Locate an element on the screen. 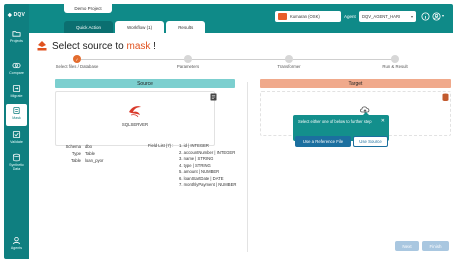 The width and height of the screenshot is (457, 263). title-prefix: Select source to is located at coordinates (89, 46).